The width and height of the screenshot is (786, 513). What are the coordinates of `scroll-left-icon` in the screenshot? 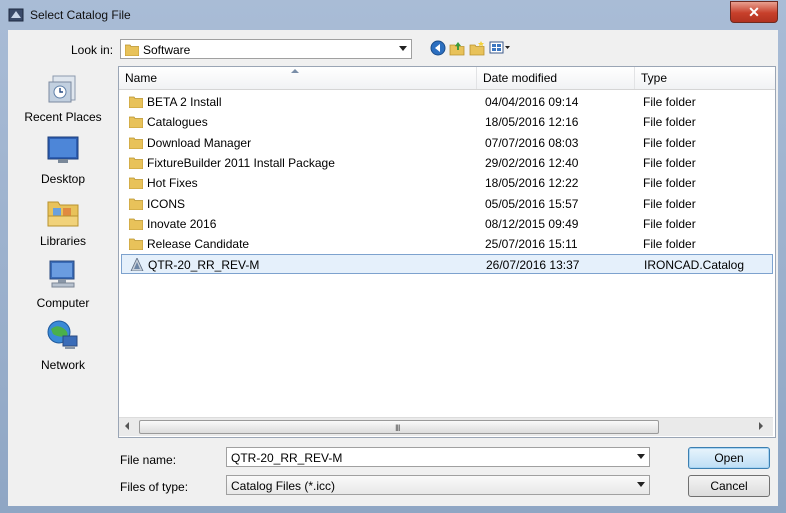 It's located at (127, 426).